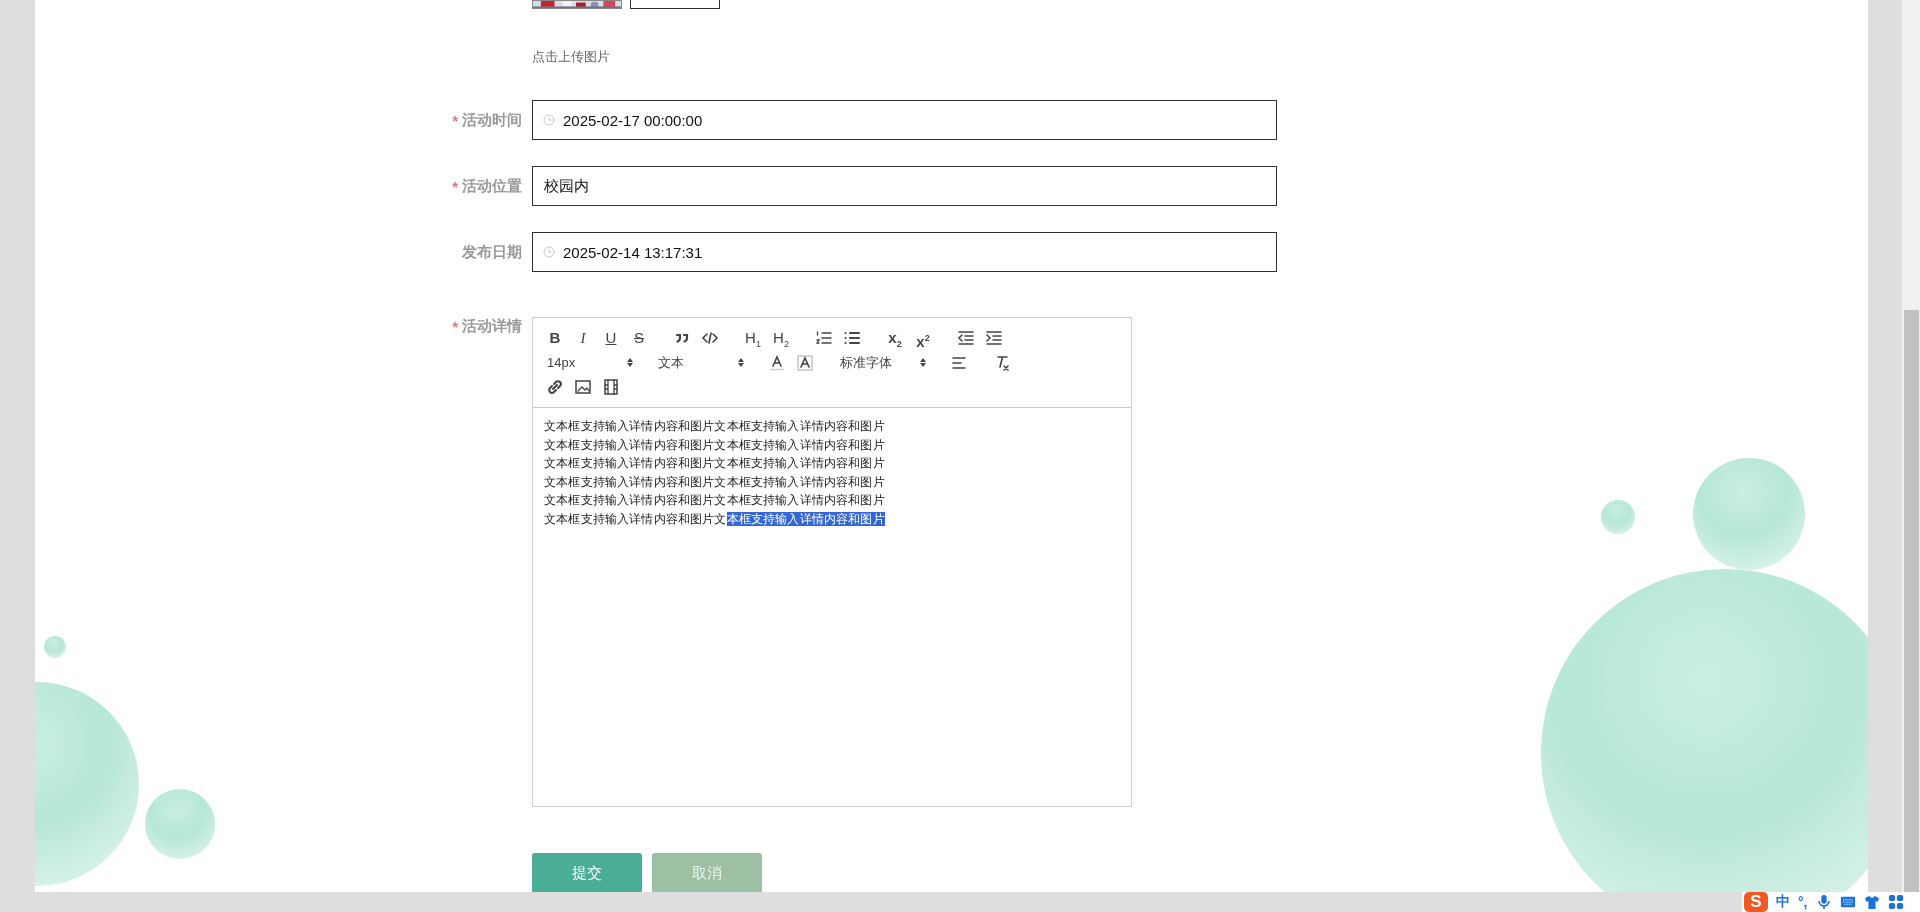 This screenshot has width=1920, height=912. I want to click on format-button: x$_{2}$, so click(895, 338).